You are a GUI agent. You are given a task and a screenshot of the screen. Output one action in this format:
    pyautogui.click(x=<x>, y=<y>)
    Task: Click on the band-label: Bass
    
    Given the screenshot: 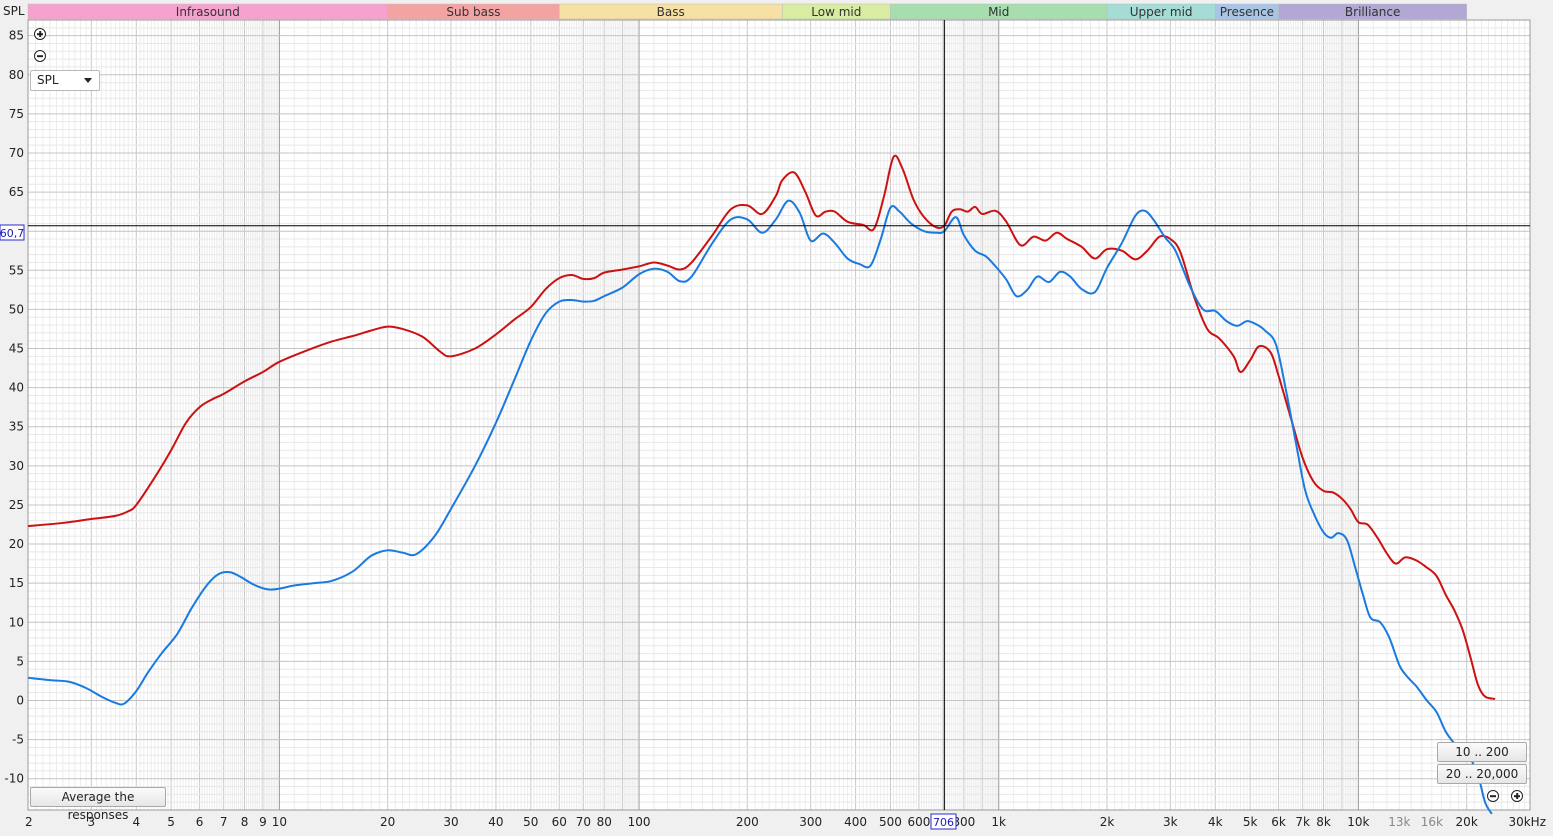 What is the action you would take?
    pyautogui.click(x=671, y=12)
    